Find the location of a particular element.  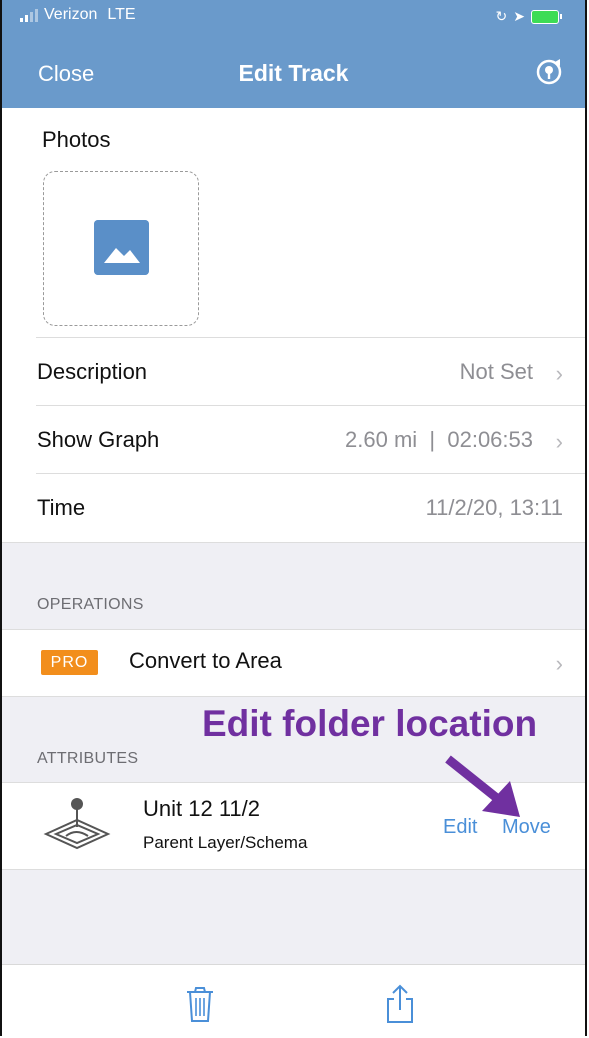

carrier-label: Verizon is located at coordinates (71, 14).